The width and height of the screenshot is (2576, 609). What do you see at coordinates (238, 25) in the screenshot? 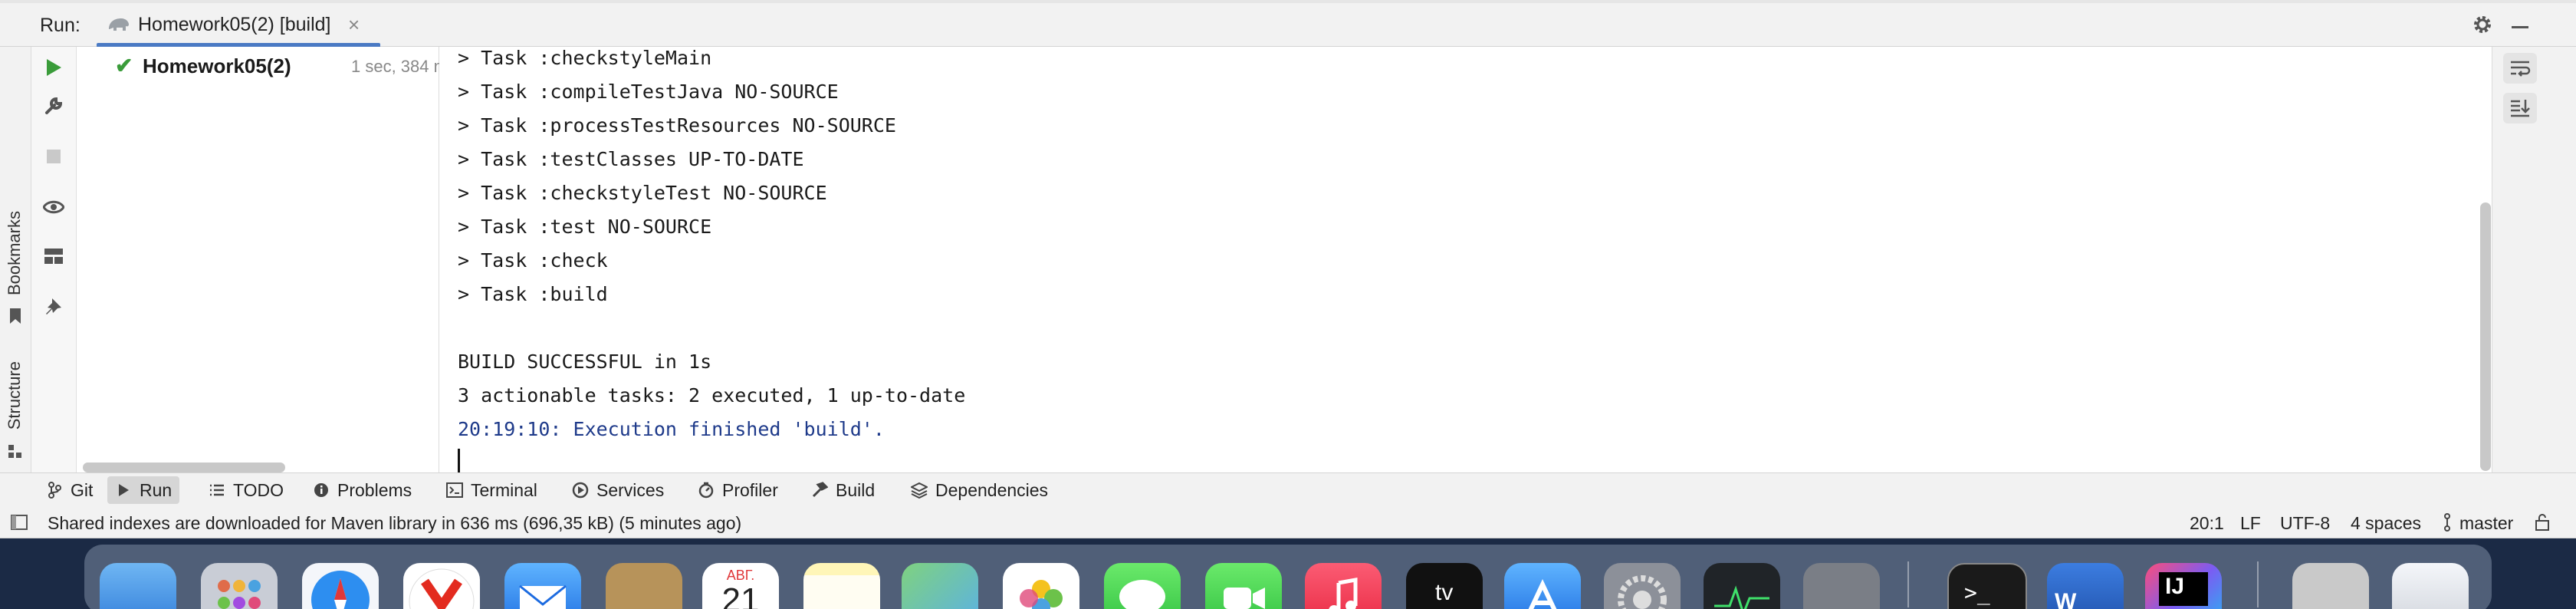
I see `run-tab: Homework05(2) [build] ×` at bounding box center [238, 25].